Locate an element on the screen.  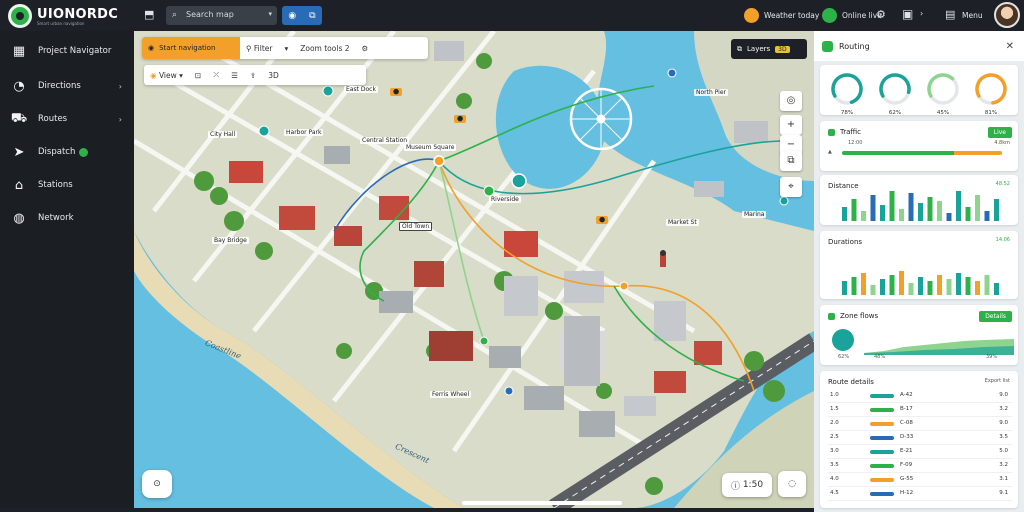
row-tag: G-55 is located at coordinates (907, 479).